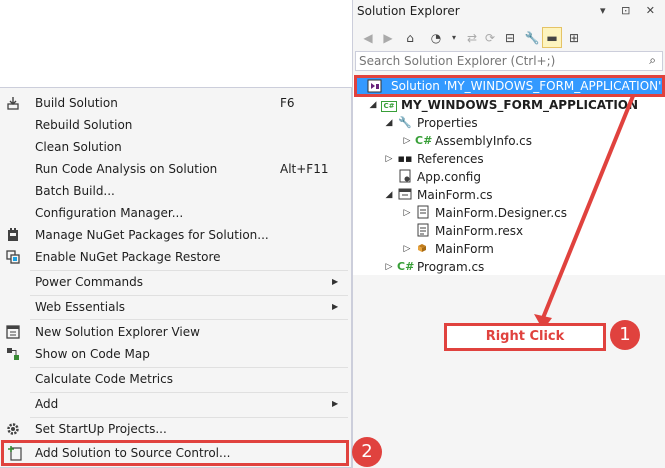  Describe the element at coordinates (584, 212) in the screenshot. I see `annotation-arrow` at that location.